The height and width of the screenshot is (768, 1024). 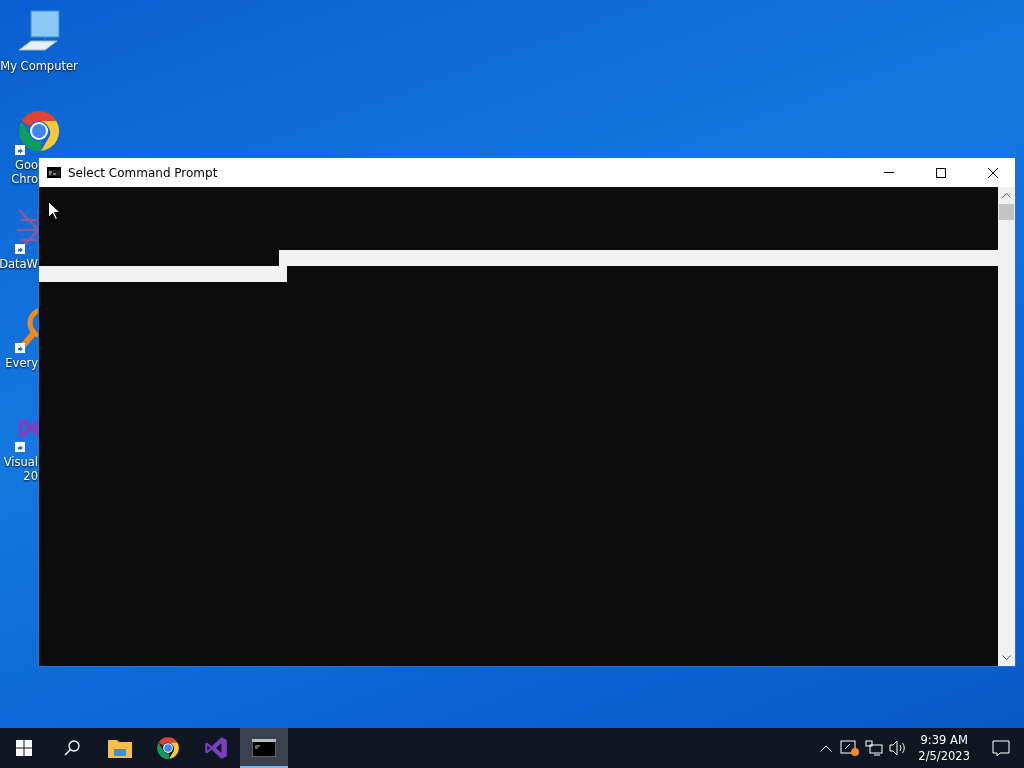 I want to click on desktop-icon-label: DataW, so click(x=19, y=264).